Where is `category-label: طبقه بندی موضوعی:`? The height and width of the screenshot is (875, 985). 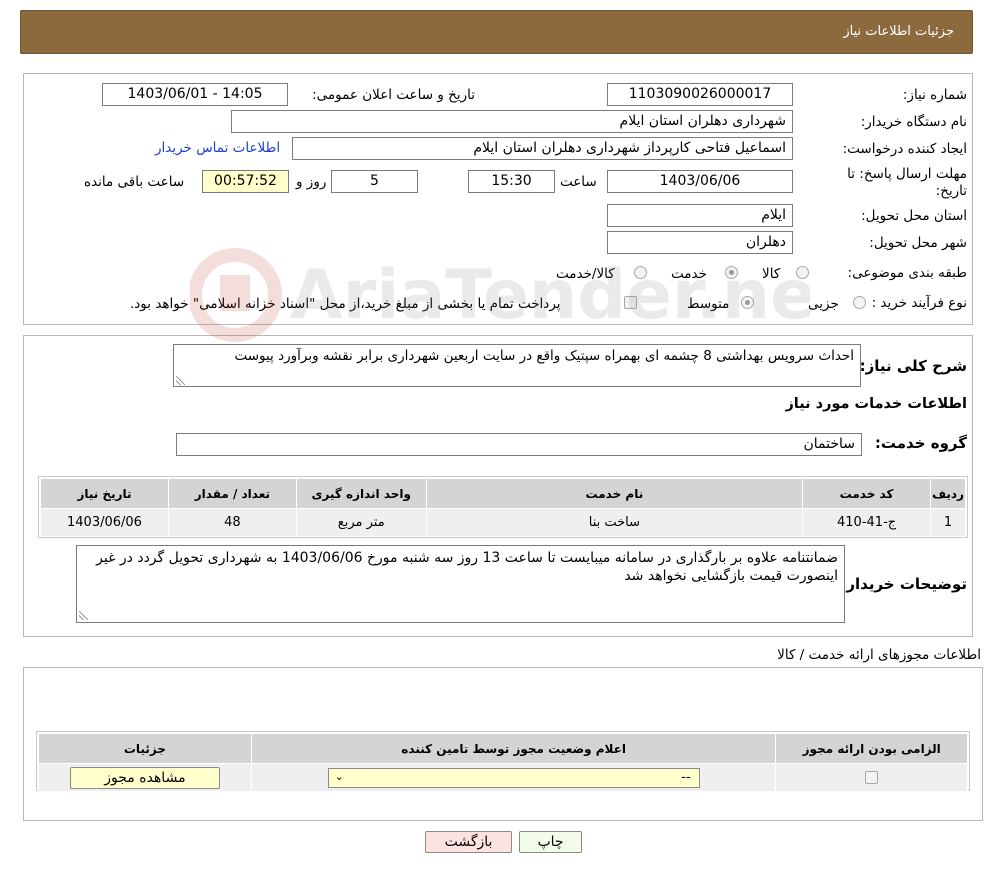 category-label: طبقه بندی موضوعی: is located at coordinates (907, 273).